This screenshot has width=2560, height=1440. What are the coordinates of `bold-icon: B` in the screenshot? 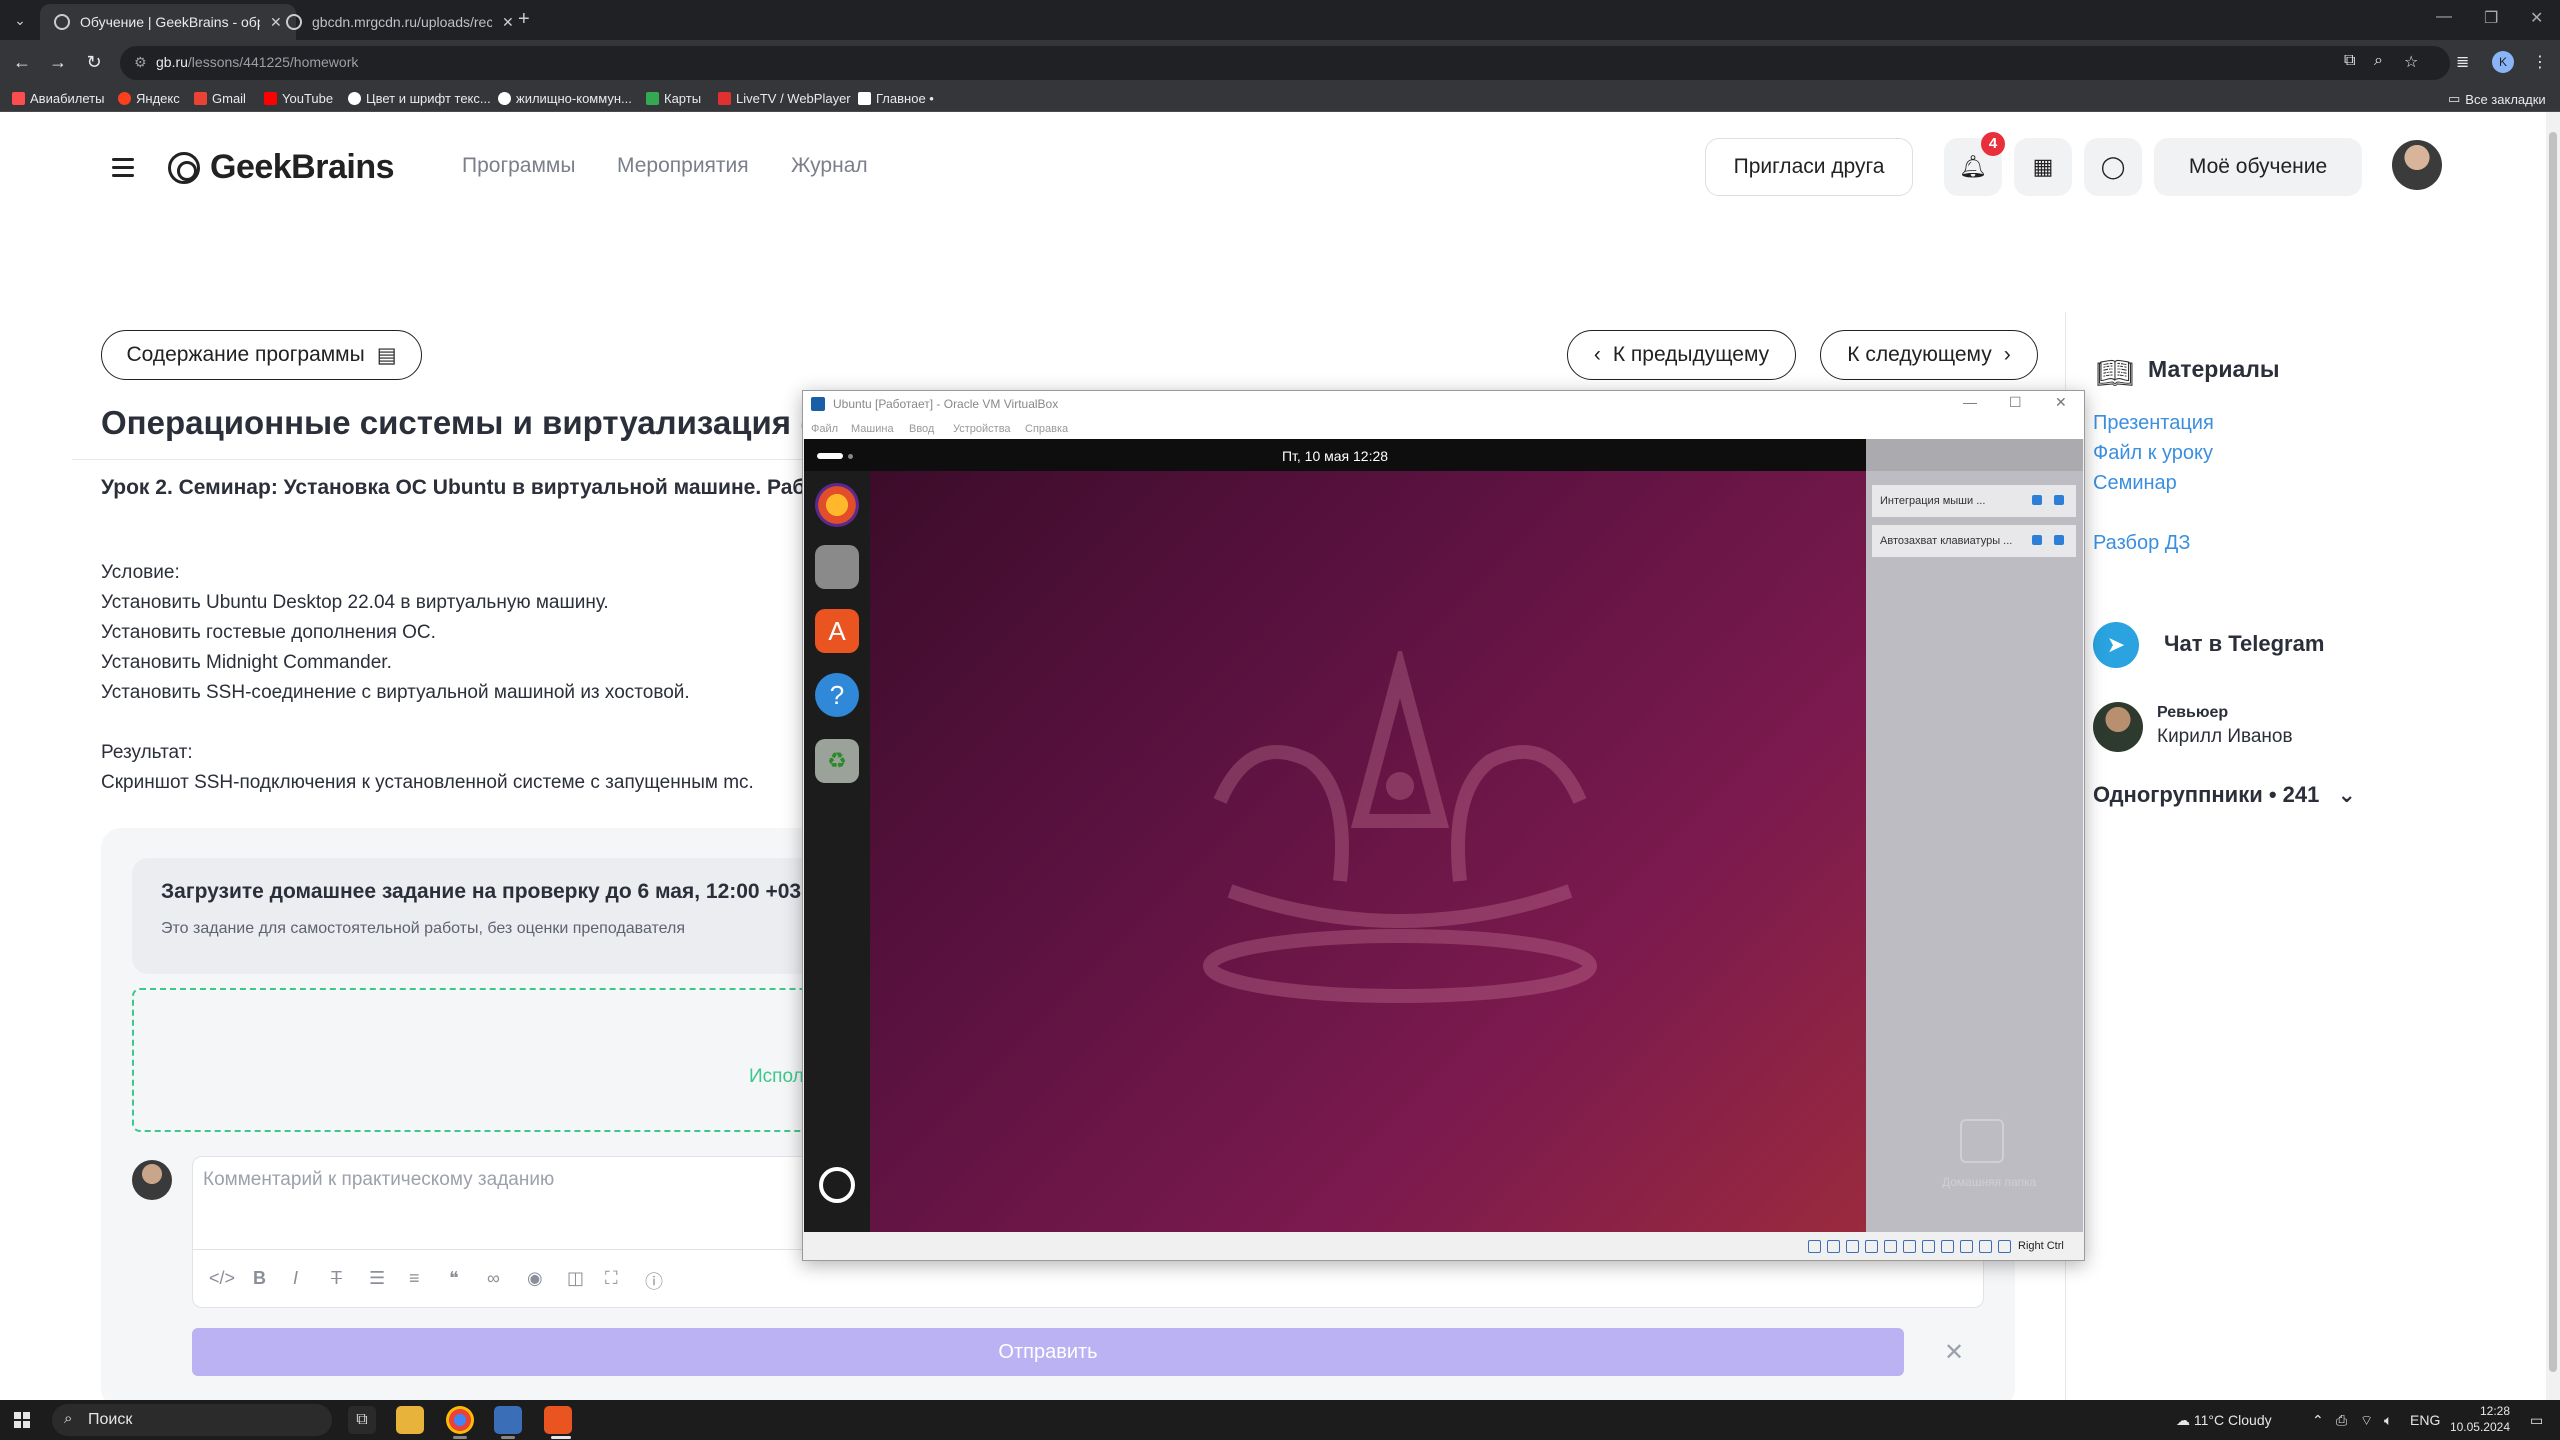 It's located at (259, 1278).